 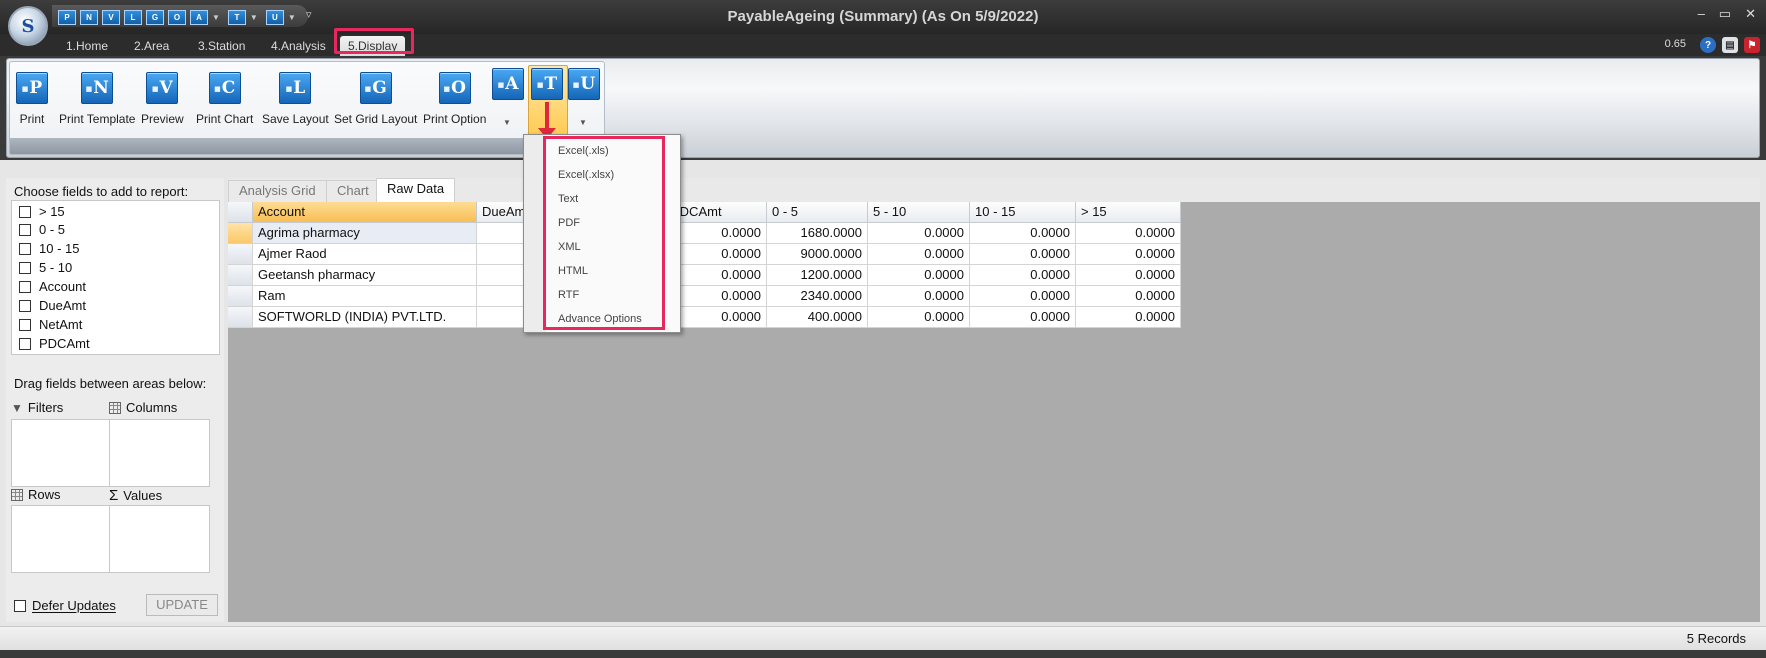 I want to click on field-item-pdcamt: PDCAmt, so click(x=54, y=343).